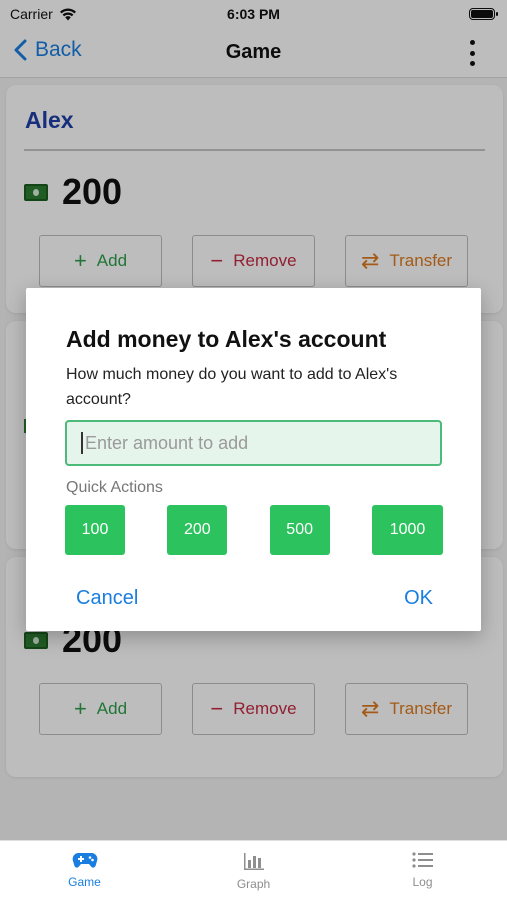 Image resolution: width=507 pixels, height=900 pixels. I want to click on amount-field, so click(253, 443).